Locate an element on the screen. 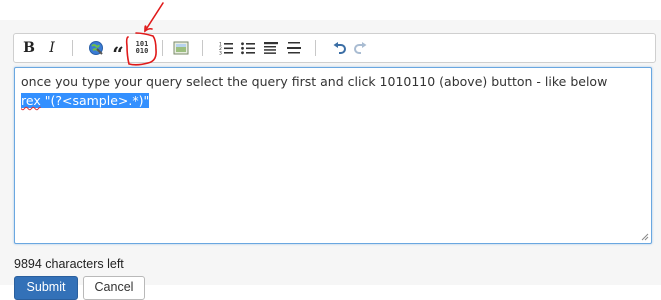 The width and height of the screenshot is (661, 300). cancel-button: Cancel is located at coordinates (114, 288).